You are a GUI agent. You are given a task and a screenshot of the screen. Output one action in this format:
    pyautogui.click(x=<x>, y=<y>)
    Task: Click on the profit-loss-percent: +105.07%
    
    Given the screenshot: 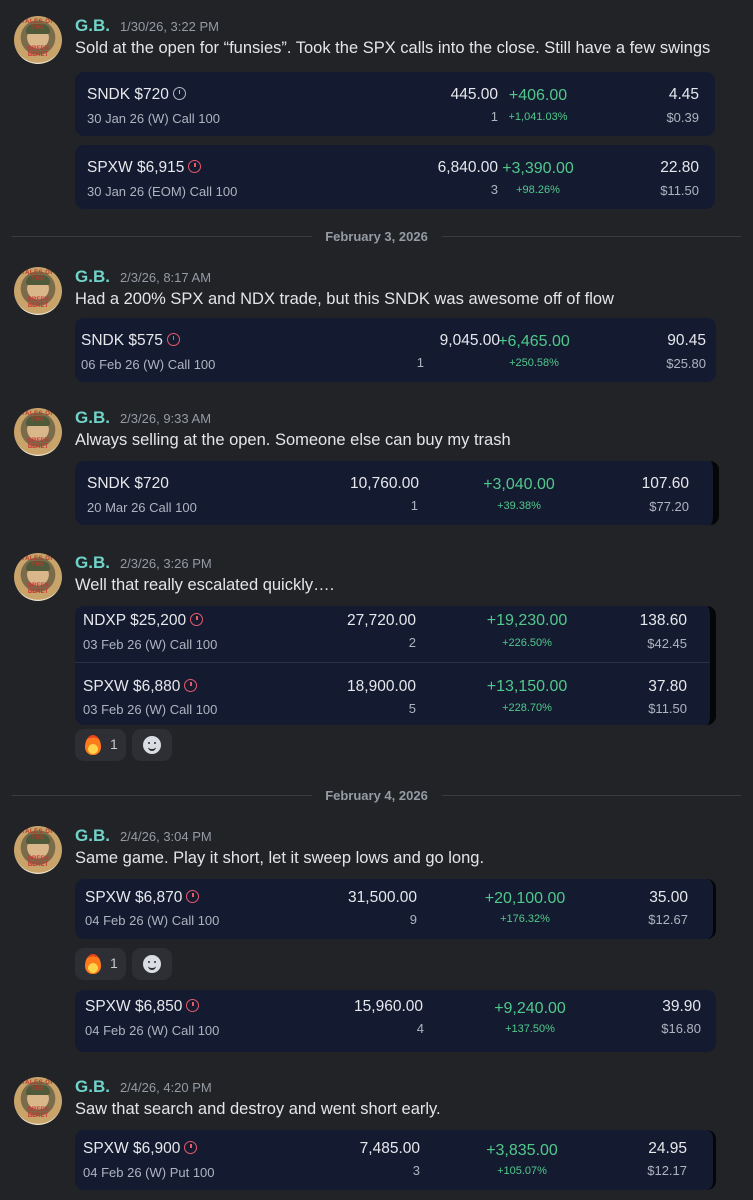 What is the action you would take?
    pyautogui.click(x=522, y=1171)
    